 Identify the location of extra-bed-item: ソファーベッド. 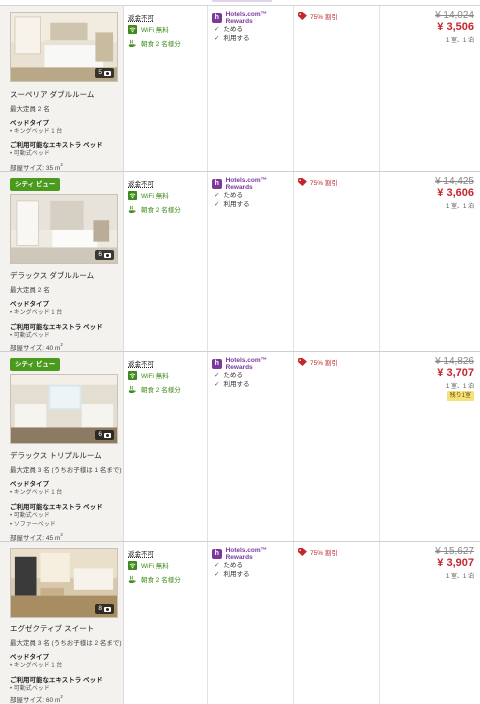
(33, 523).